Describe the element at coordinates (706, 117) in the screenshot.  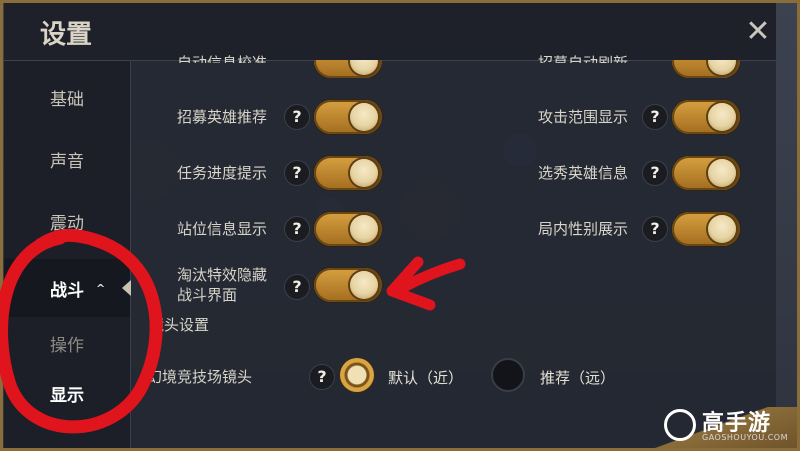
I see `toggle-attack-range` at that location.